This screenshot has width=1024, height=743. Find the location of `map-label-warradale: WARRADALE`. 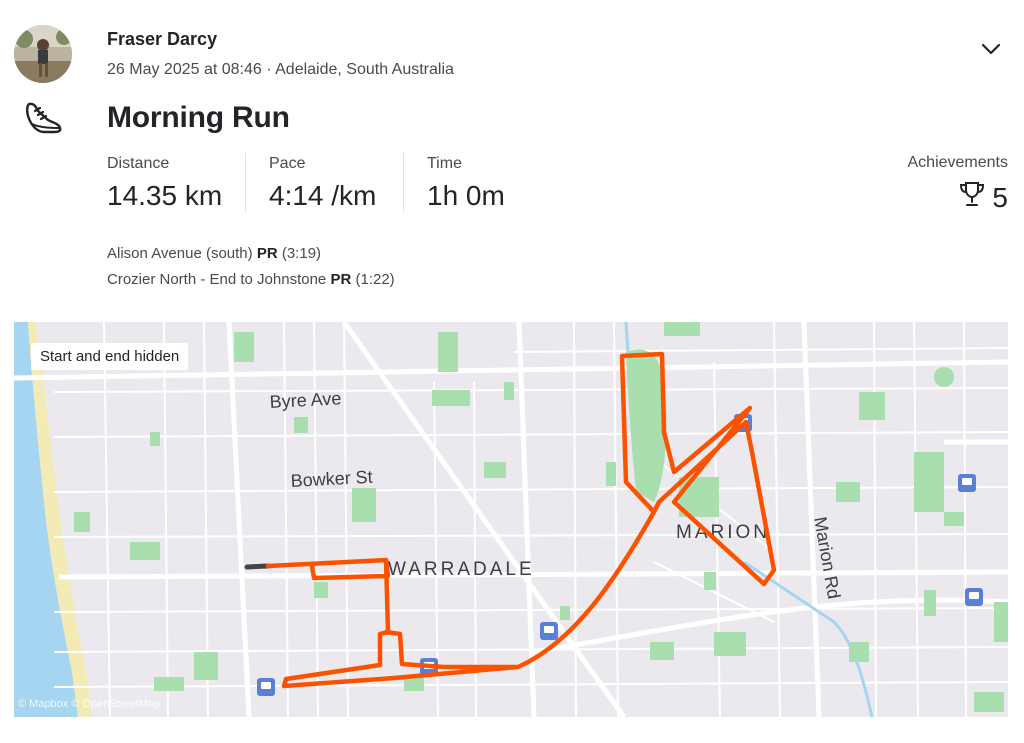

map-label-warradale: WARRADALE is located at coordinates (461, 569).